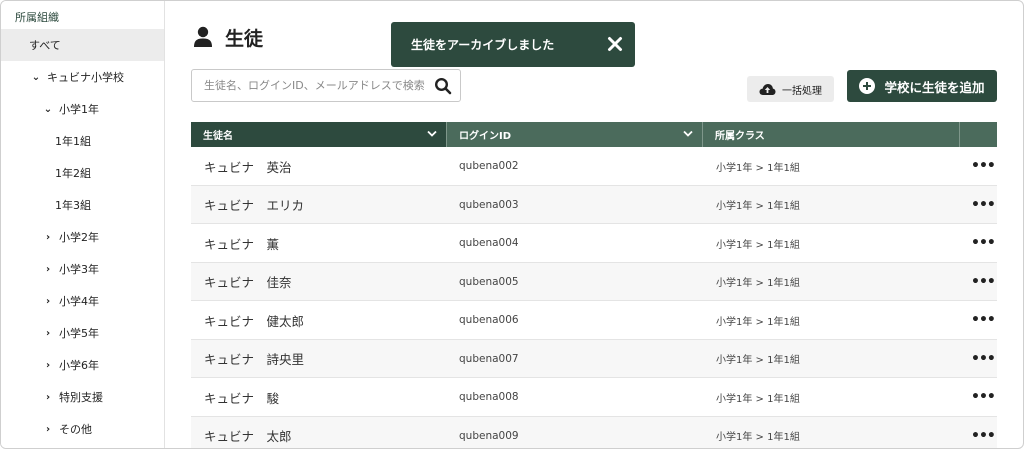  I want to click on sidebar-item-label: 1年3組, so click(73, 205).